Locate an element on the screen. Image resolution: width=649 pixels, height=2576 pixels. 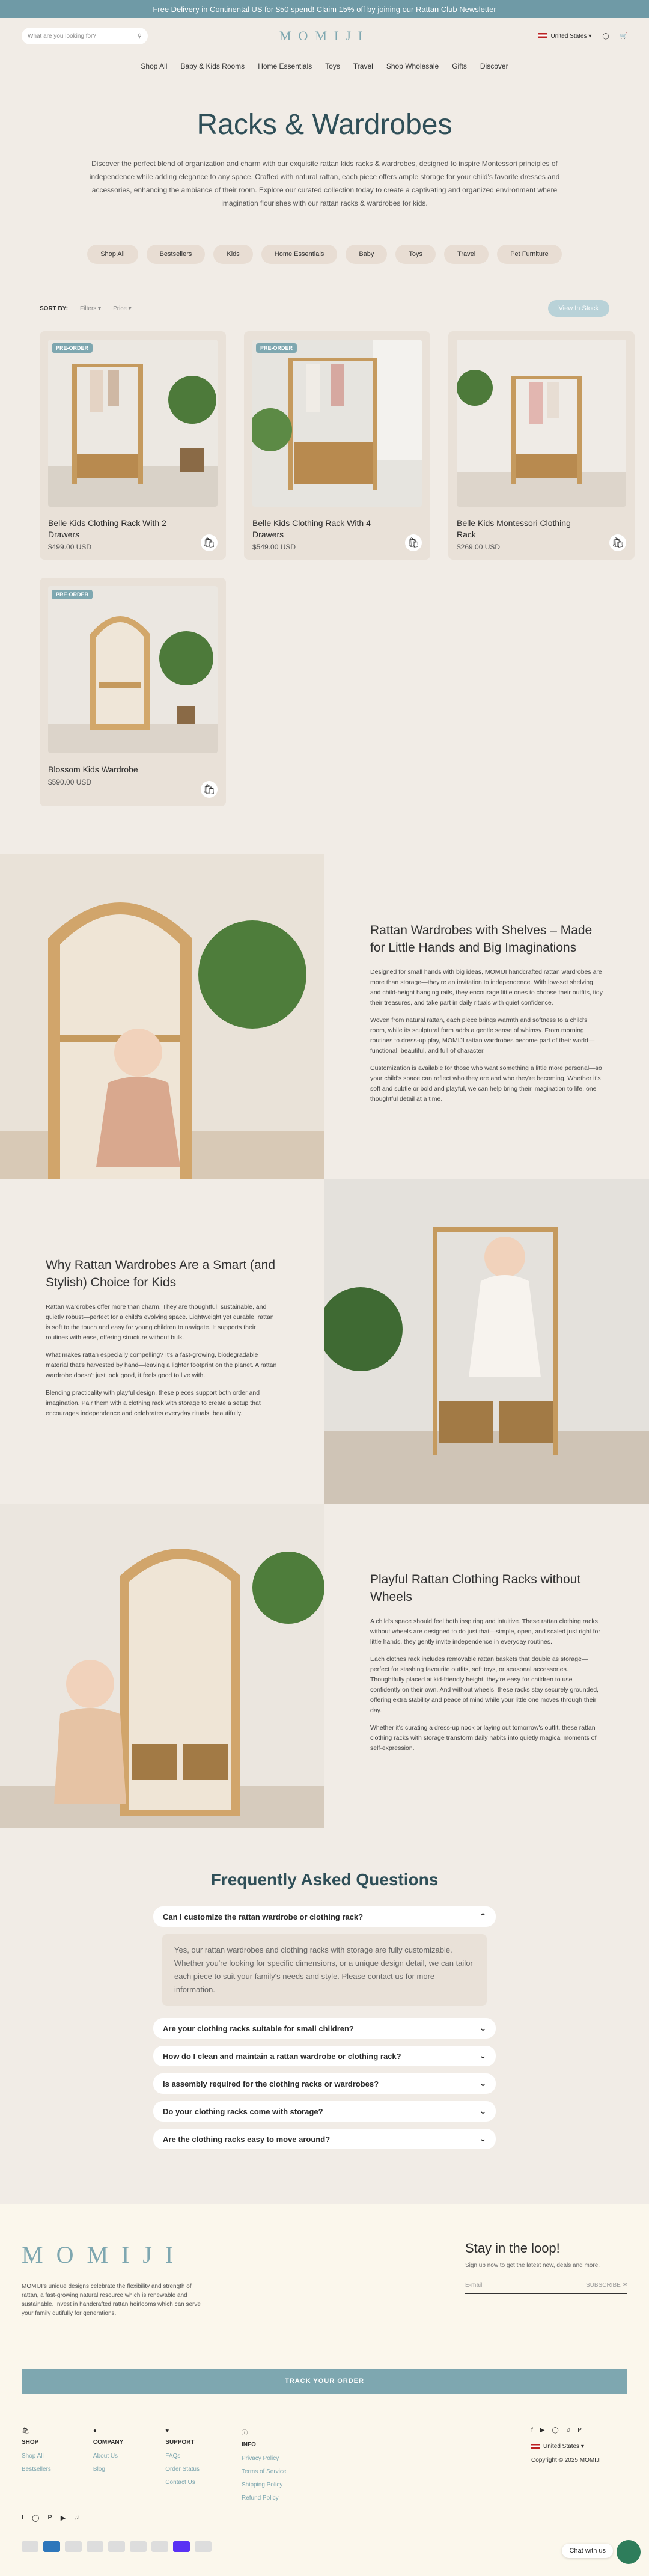
newsletter-title: Stay in the loop! is located at coordinates (512, 2248).